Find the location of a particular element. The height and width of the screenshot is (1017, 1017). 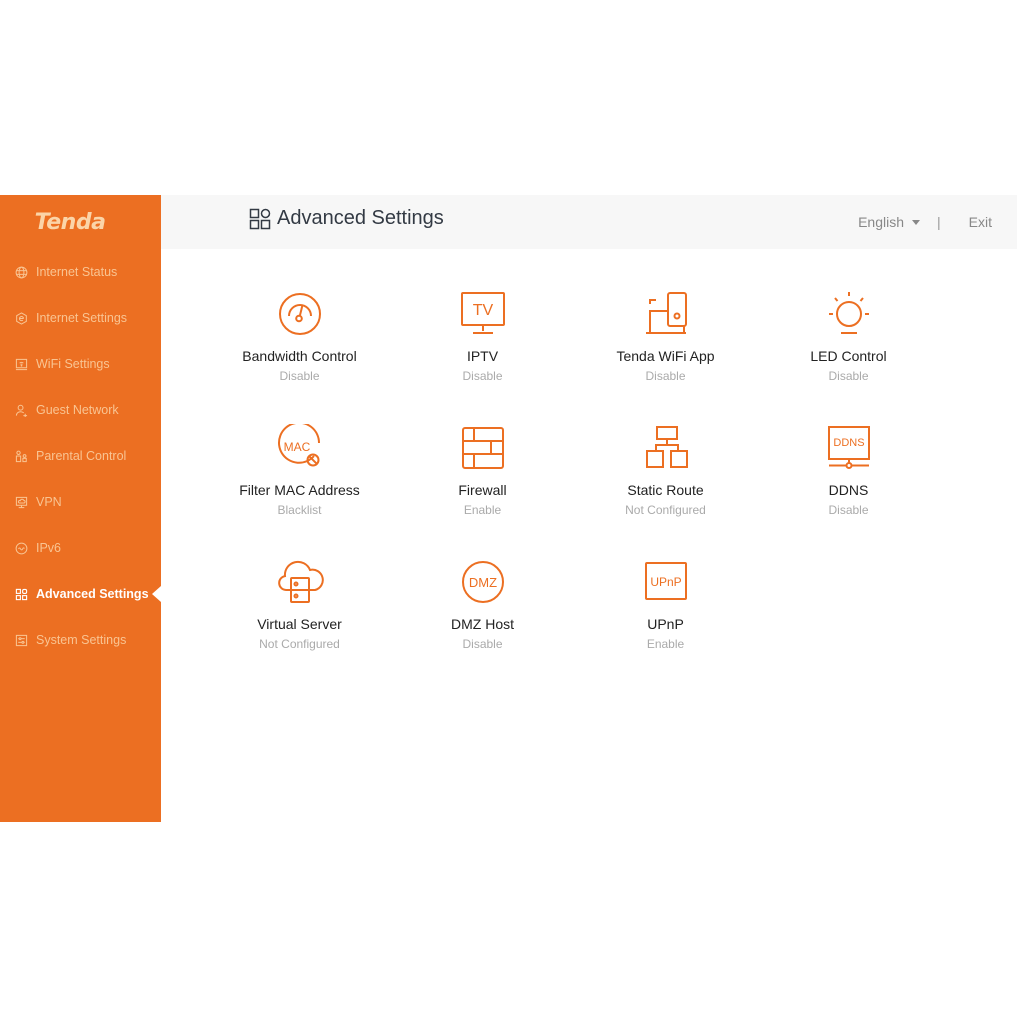

sidebar-item-system-settings: System Settings is located at coordinates (80, 640).